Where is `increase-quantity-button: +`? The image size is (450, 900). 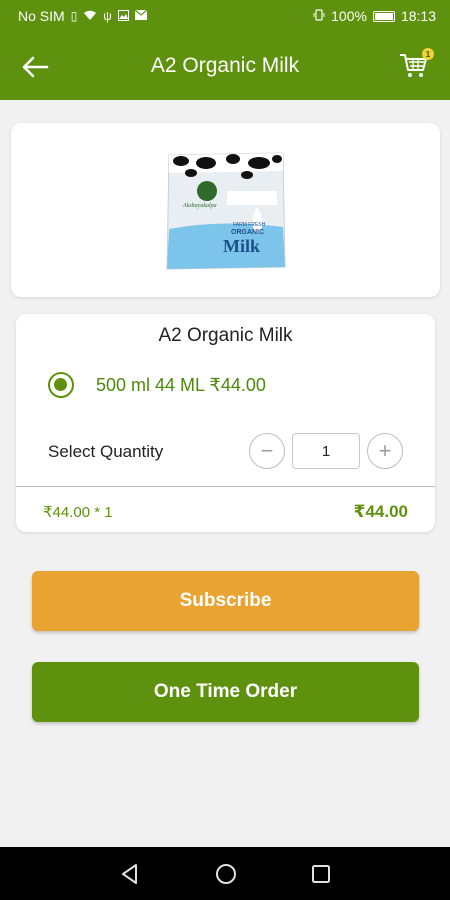 increase-quantity-button: + is located at coordinates (385, 451).